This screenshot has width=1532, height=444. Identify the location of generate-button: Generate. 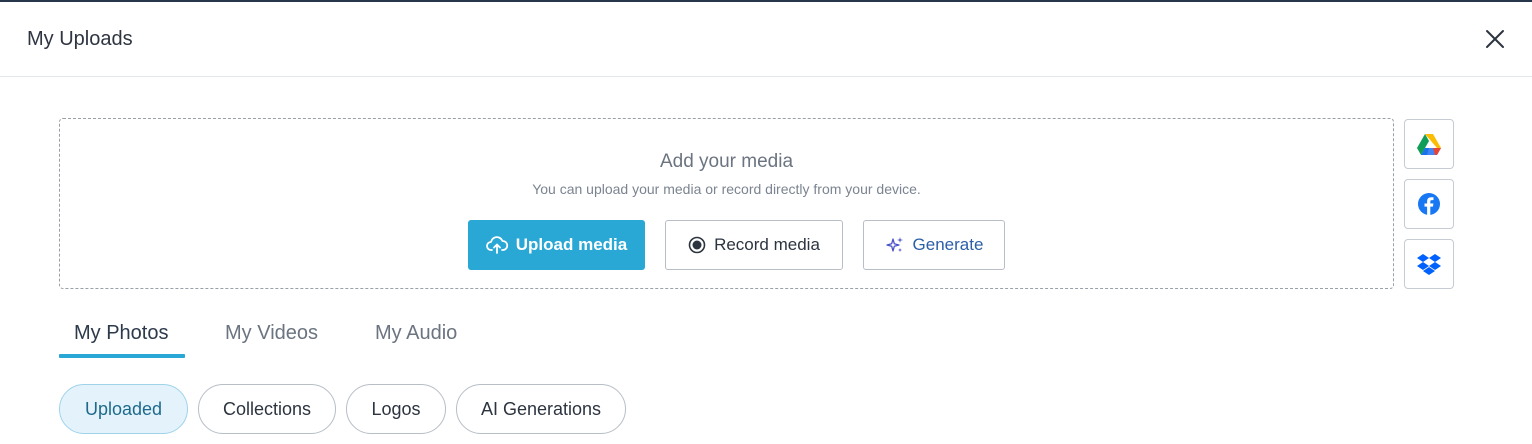
(934, 245).